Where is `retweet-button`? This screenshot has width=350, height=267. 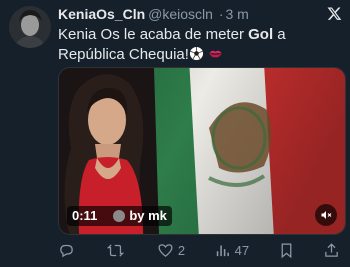 retweet-button is located at coordinates (117, 250).